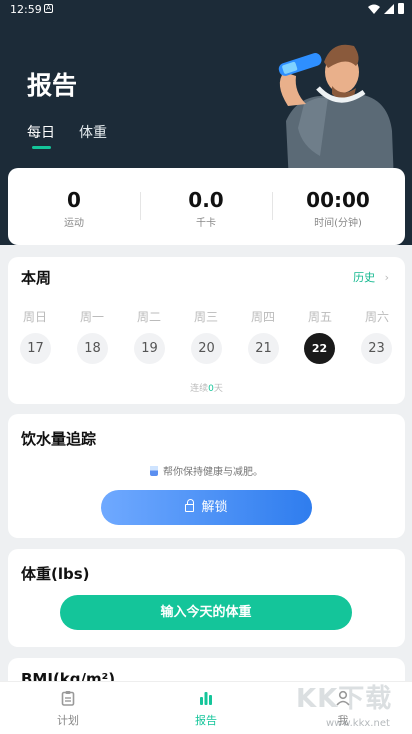 The width and height of the screenshot is (412, 734). Describe the element at coordinates (206, 720) in the screenshot. I see `nav-label: 报告` at that location.